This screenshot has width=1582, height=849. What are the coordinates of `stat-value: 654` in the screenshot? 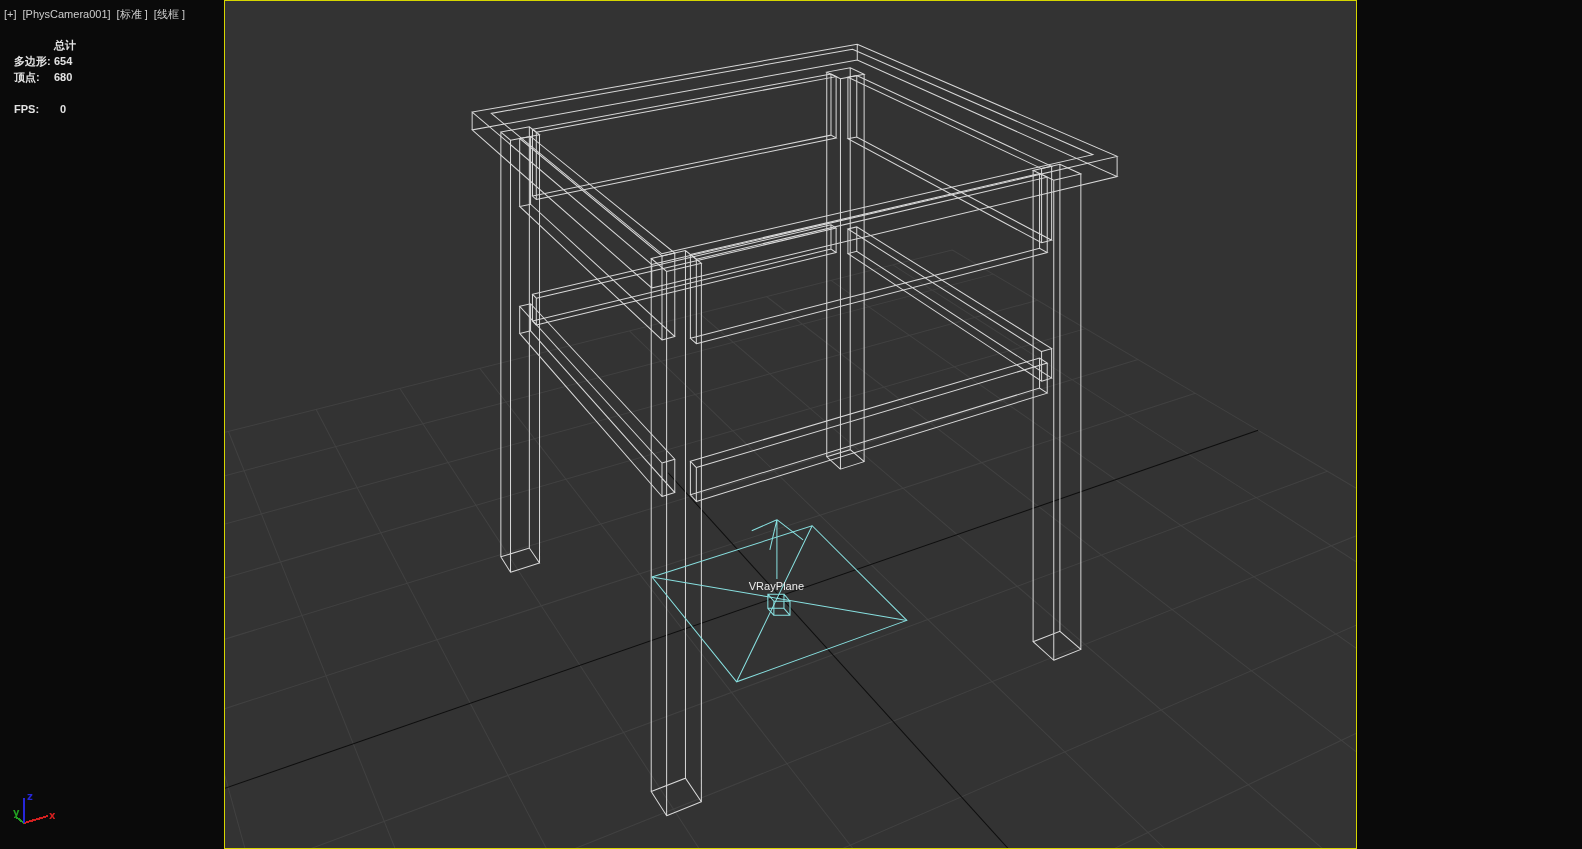 It's located at (63, 61).